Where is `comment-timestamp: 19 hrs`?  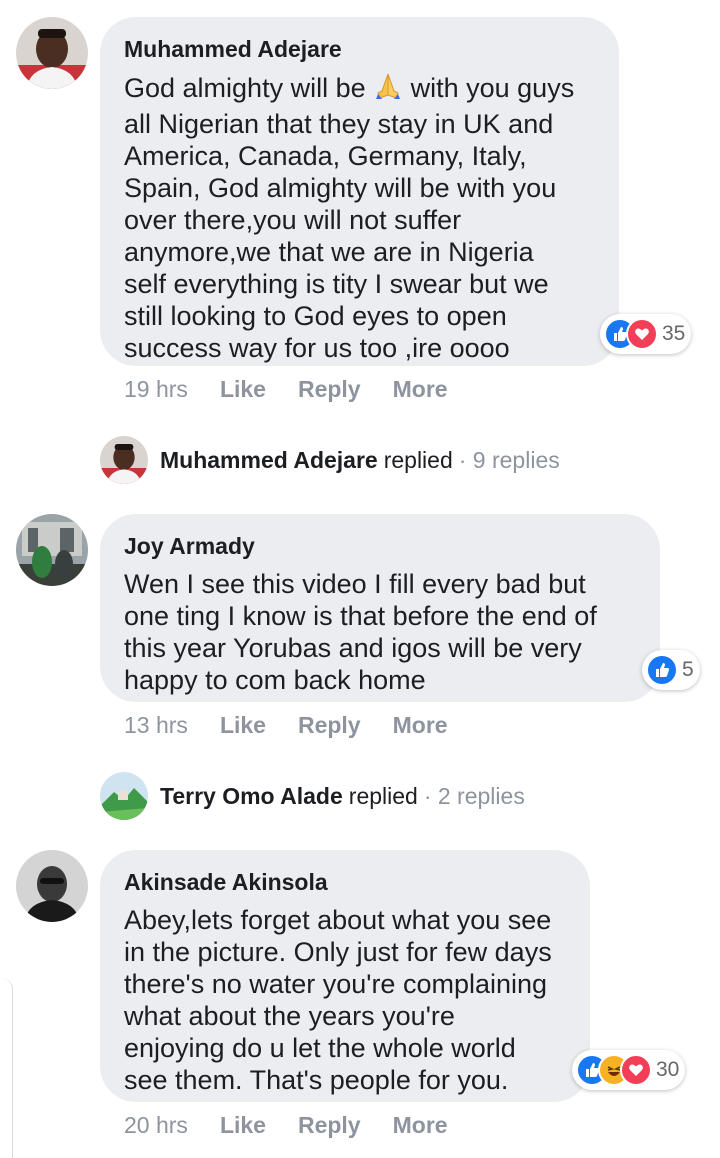 comment-timestamp: 19 hrs is located at coordinates (156, 389).